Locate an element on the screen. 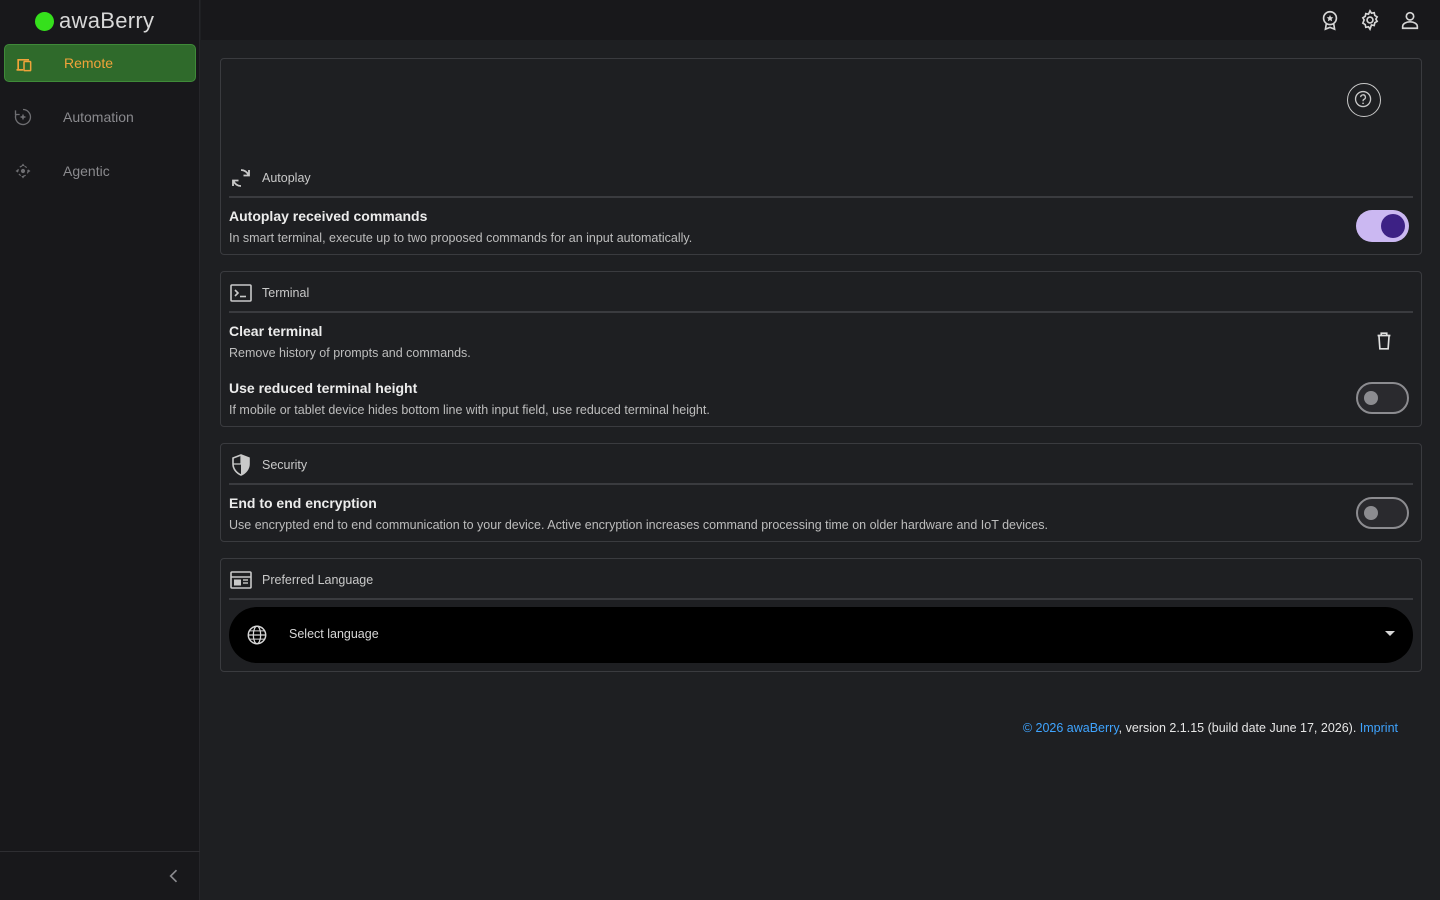  setting-title: Autoplay received commands is located at coordinates (328, 216).